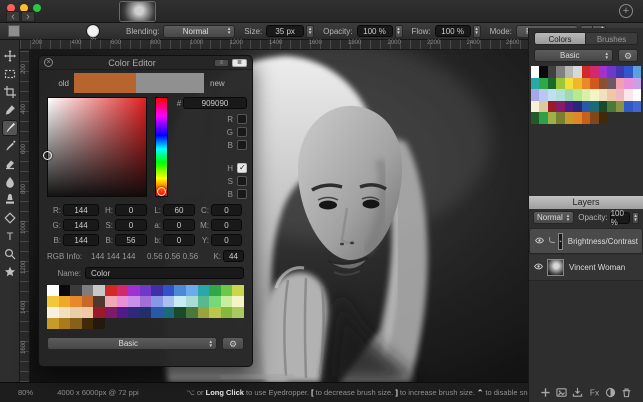 This screenshot has width=643, height=402. I want to click on flow-field: 100 %, so click(452, 31).